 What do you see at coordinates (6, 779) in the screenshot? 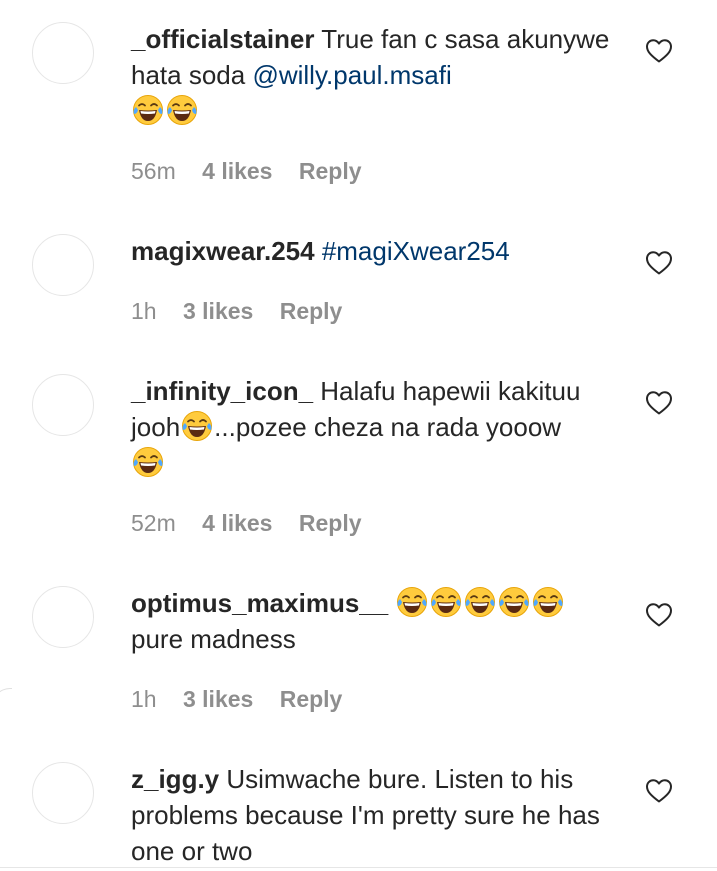
I see `panel-edge` at bounding box center [6, 779].